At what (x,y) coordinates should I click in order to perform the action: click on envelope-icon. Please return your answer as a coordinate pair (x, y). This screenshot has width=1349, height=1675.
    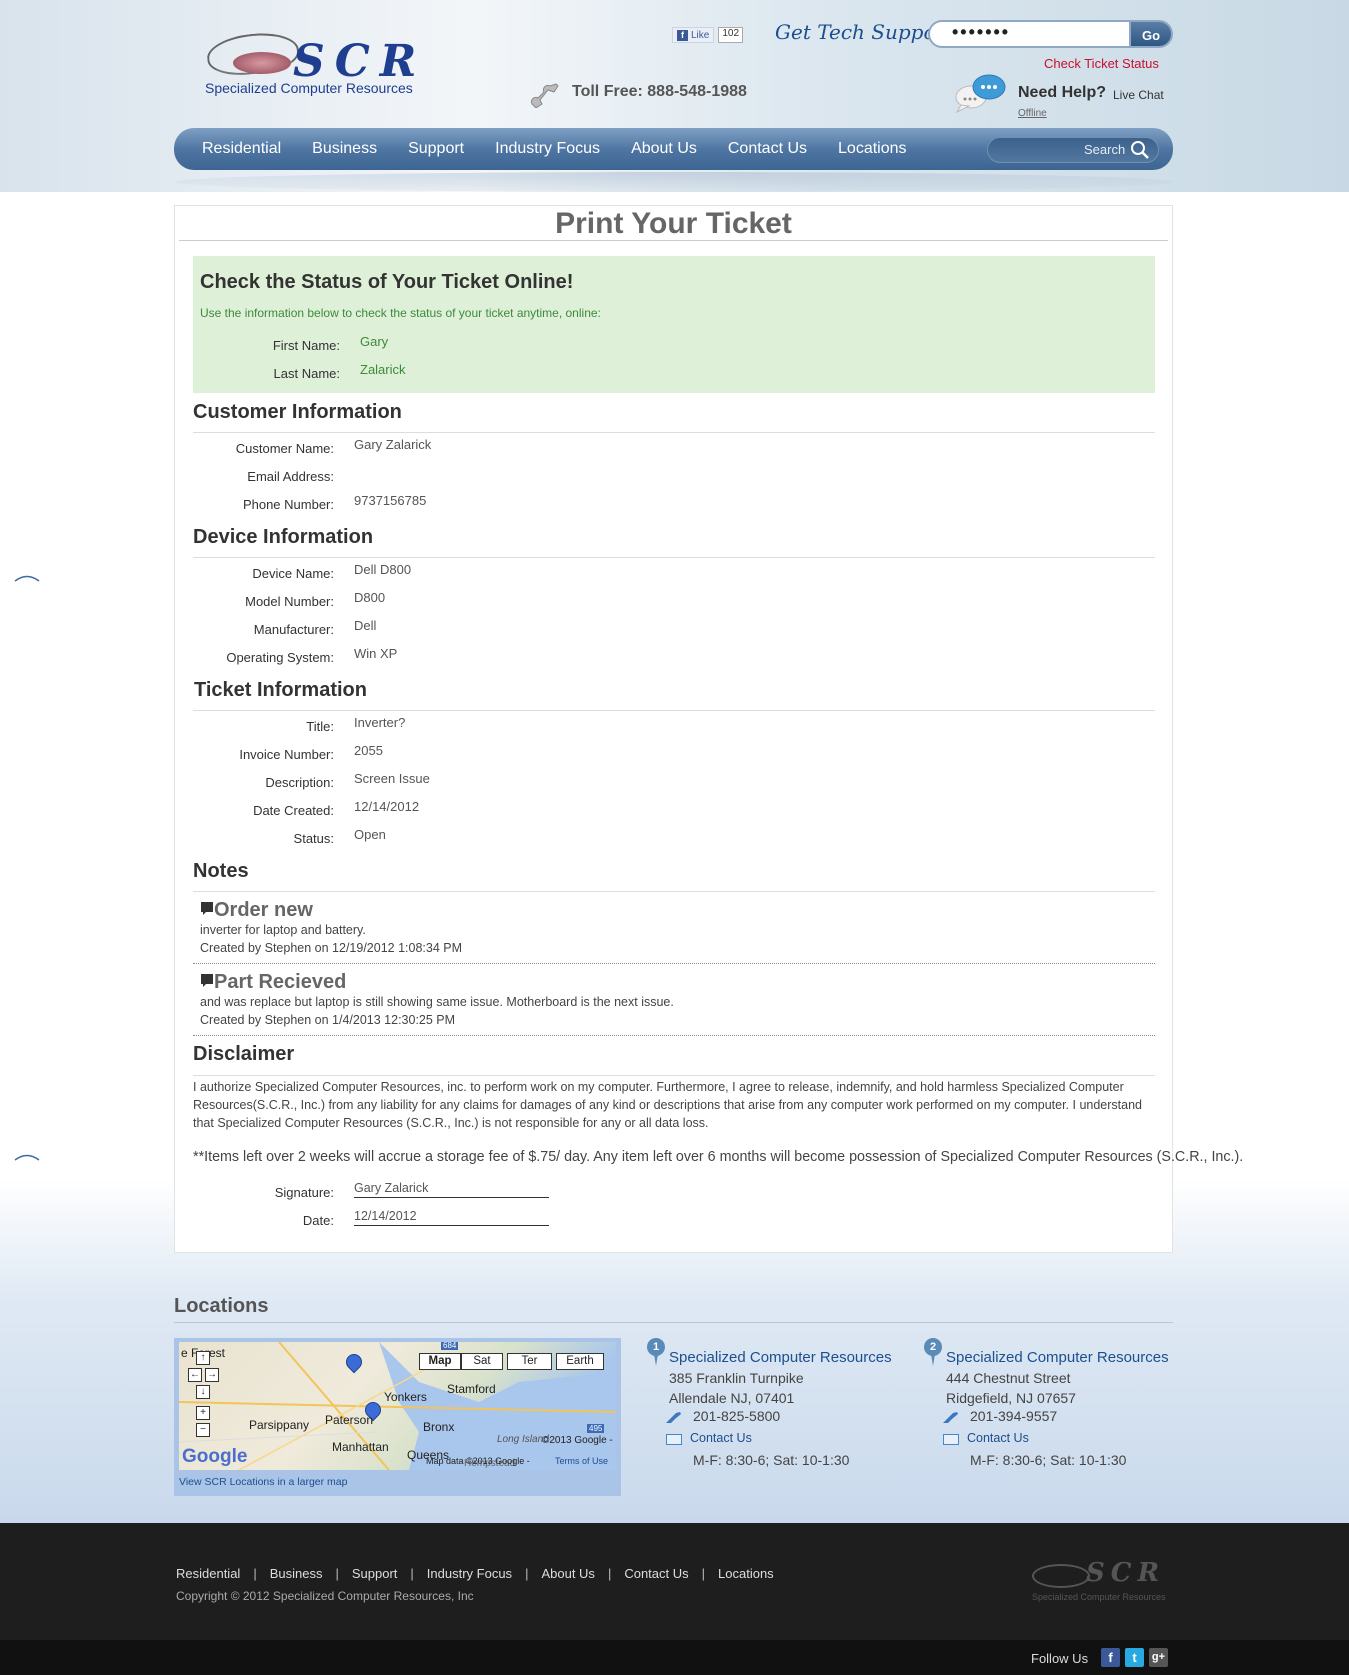
    Looking at the image, I should click on (951, 1439).